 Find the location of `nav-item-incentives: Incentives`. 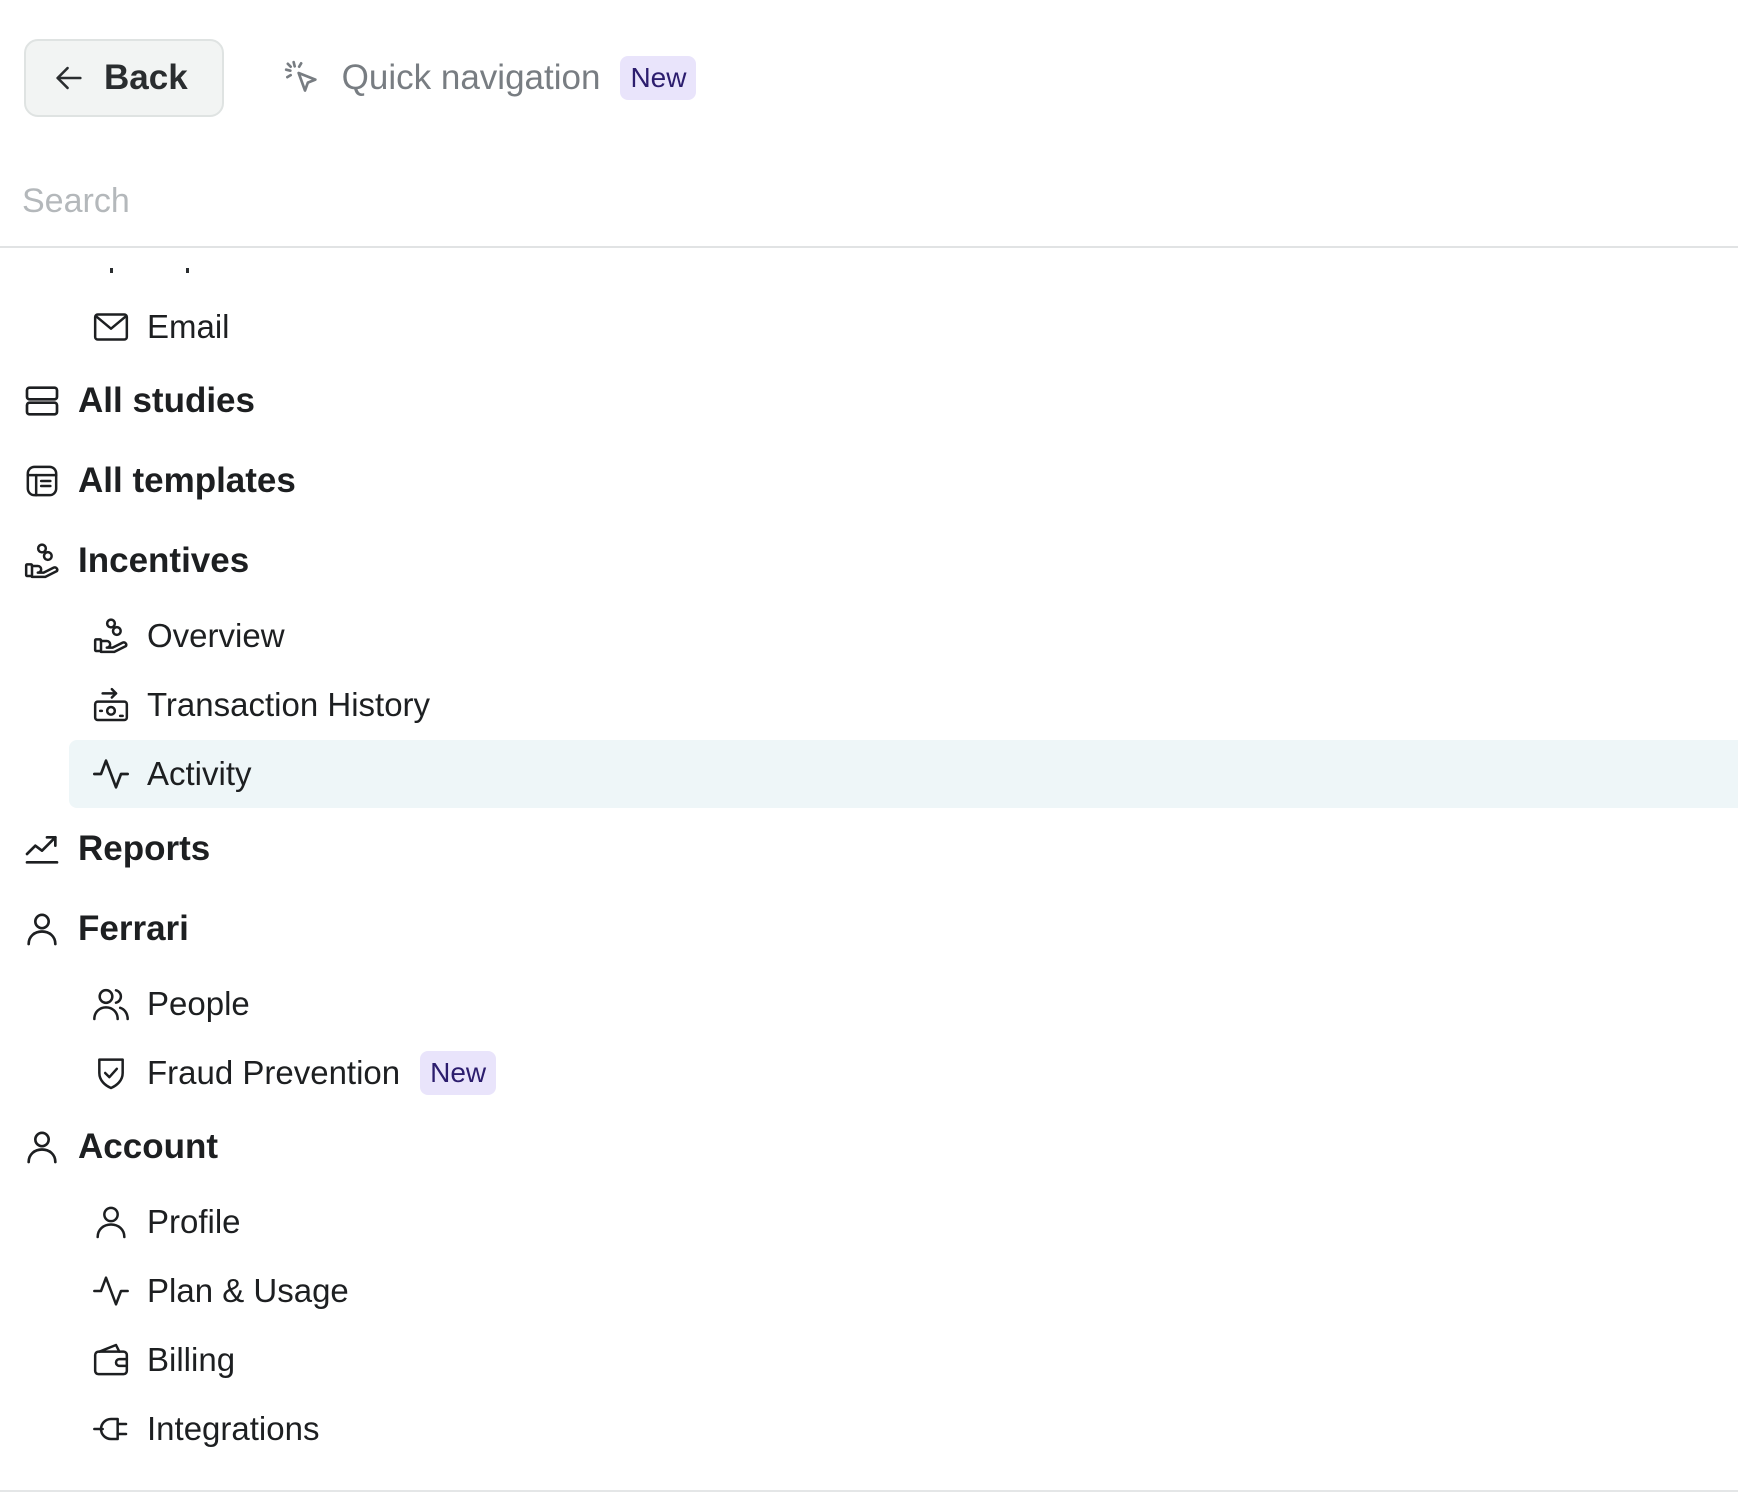

nav-item-incentives: Incentives is located at coordinates (135, 561).